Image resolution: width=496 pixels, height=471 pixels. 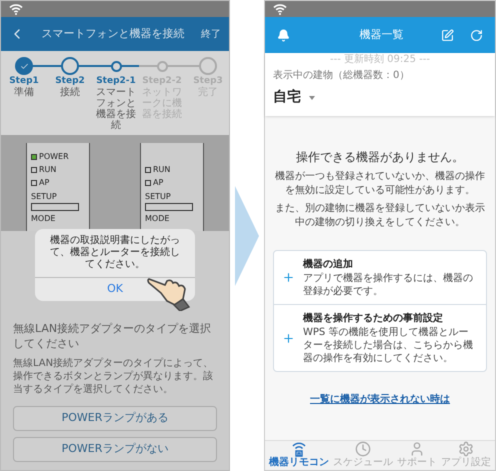 I want to click on dialog-message: 機器の取扱説明書にしたがって、機器とルーターを接続してください。, so click(x=115, y=253).